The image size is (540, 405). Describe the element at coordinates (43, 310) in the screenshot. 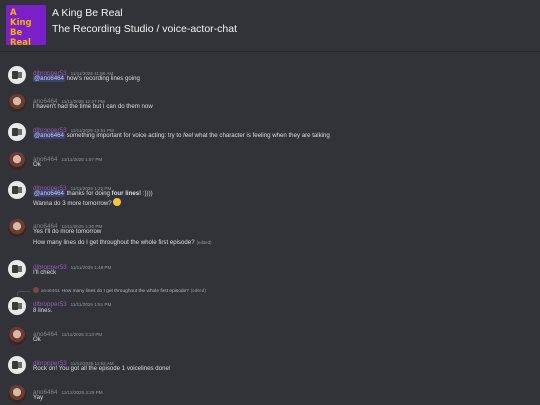

I see `message-body: 8 lines.` at that location.